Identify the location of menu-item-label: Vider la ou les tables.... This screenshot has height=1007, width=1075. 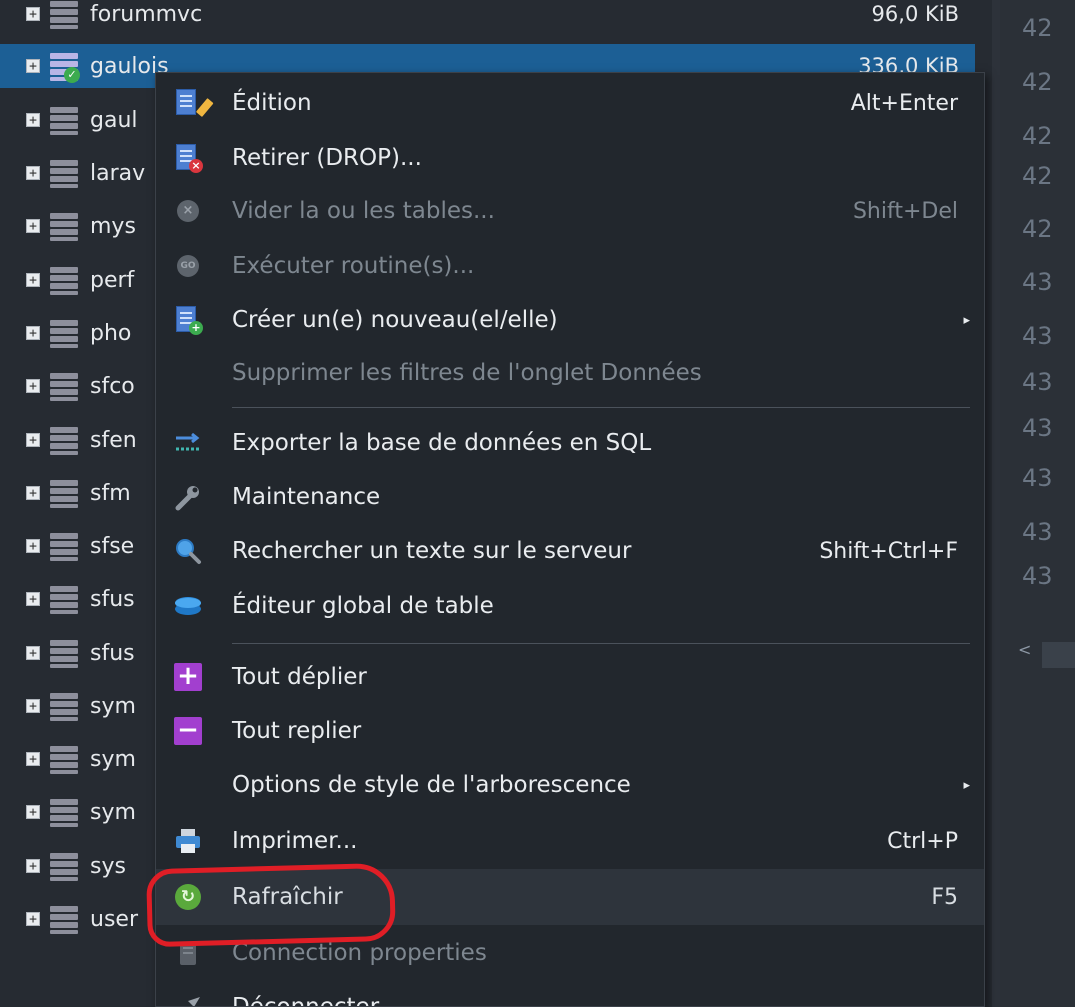
(363, 211).